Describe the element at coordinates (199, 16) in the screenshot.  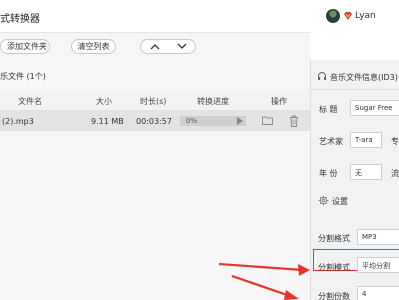
I see `title-bar: 式转换器 Lyan` at that location.